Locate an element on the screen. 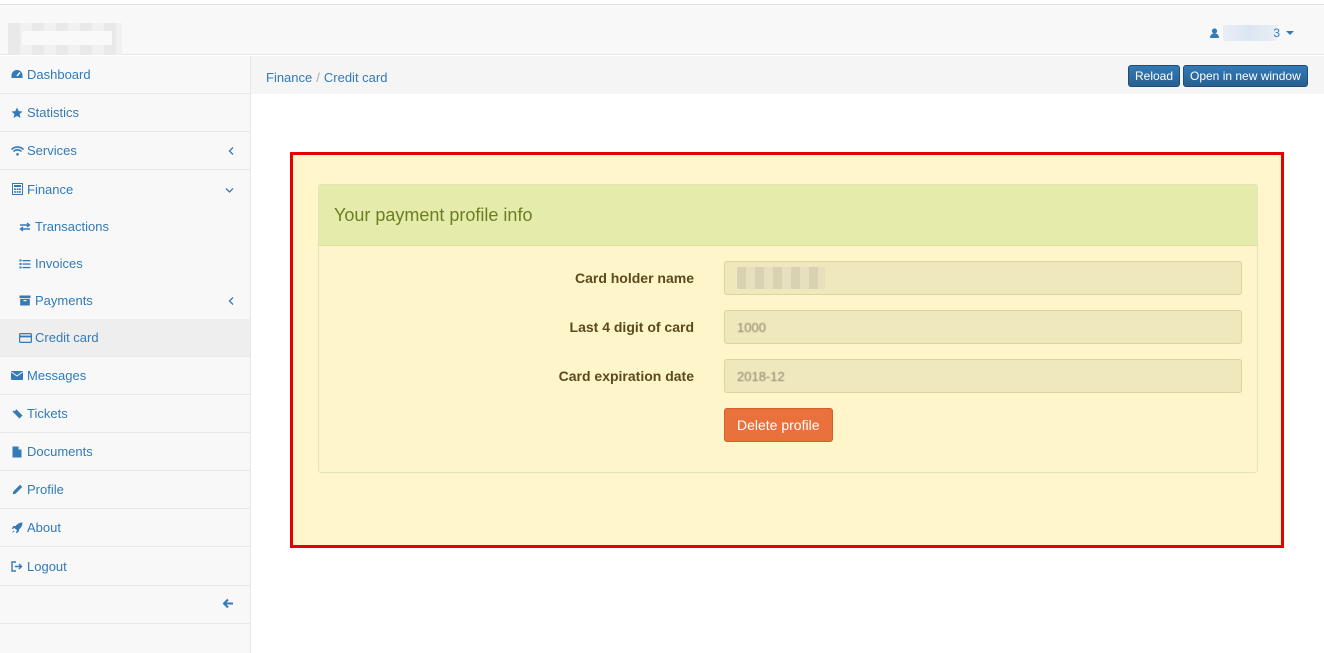  breadcrumb: Finance / Credit card is located at coordinates (326, 77).